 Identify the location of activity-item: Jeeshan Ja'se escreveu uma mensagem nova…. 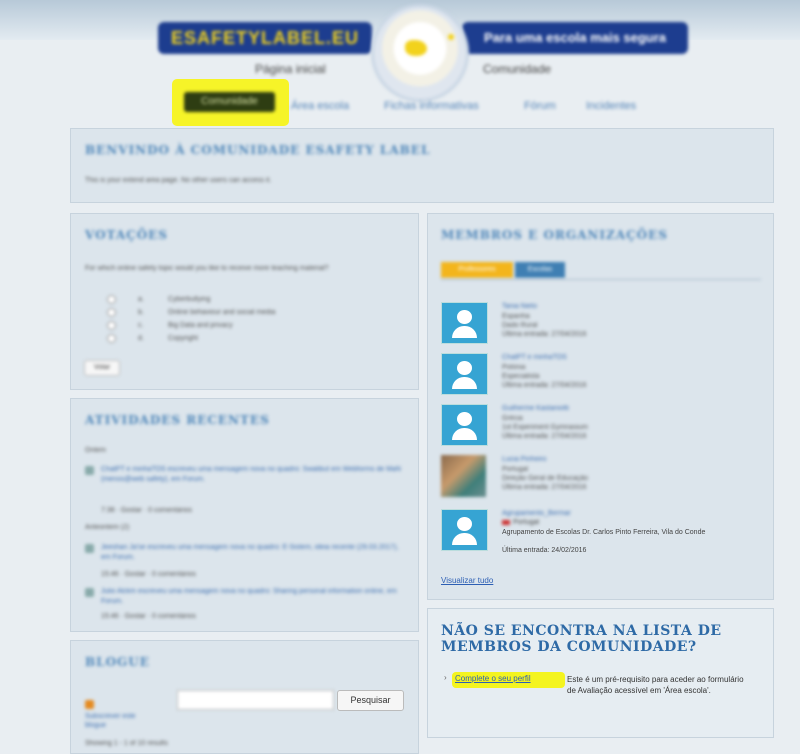
(251, 553).